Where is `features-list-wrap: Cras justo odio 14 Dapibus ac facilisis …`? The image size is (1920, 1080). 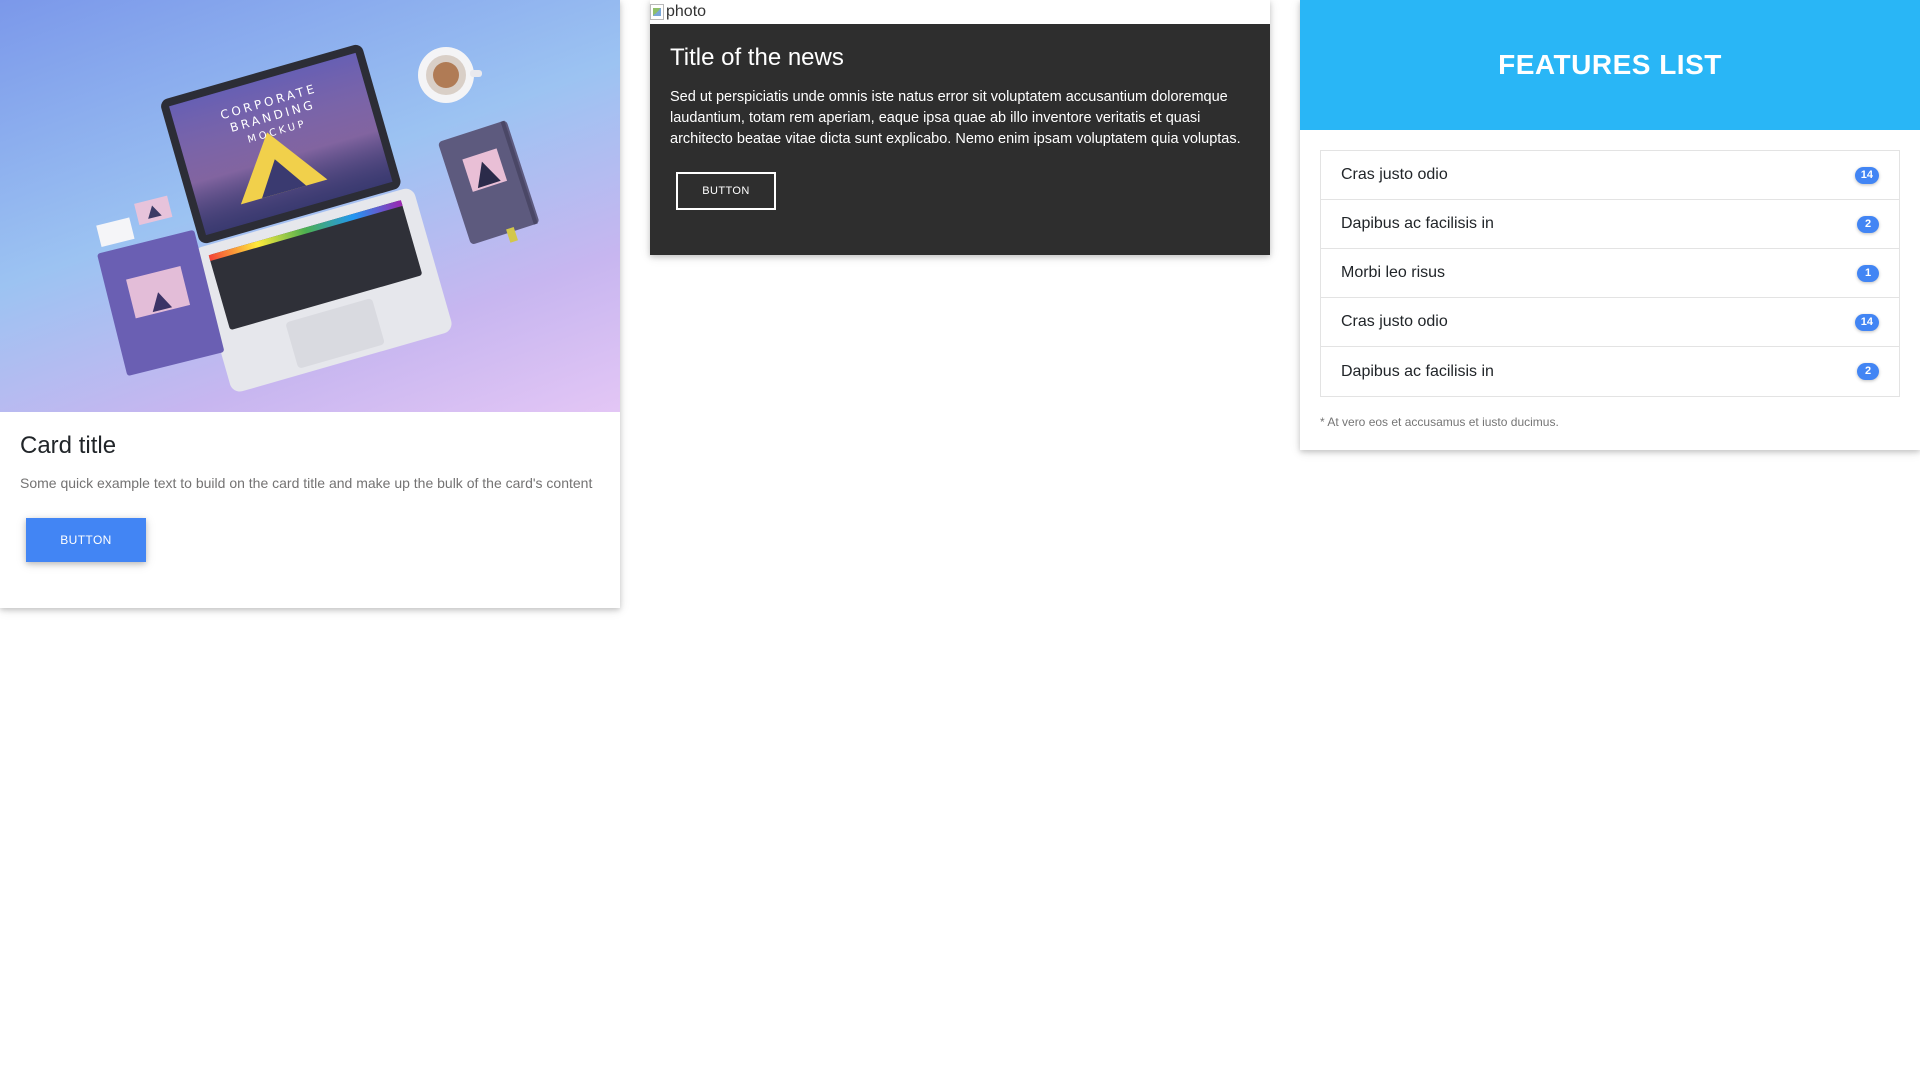
features-list-wrap: Cras justo odio 14 Dapibus ac facilisis … is located at coordinates (1610, 263).